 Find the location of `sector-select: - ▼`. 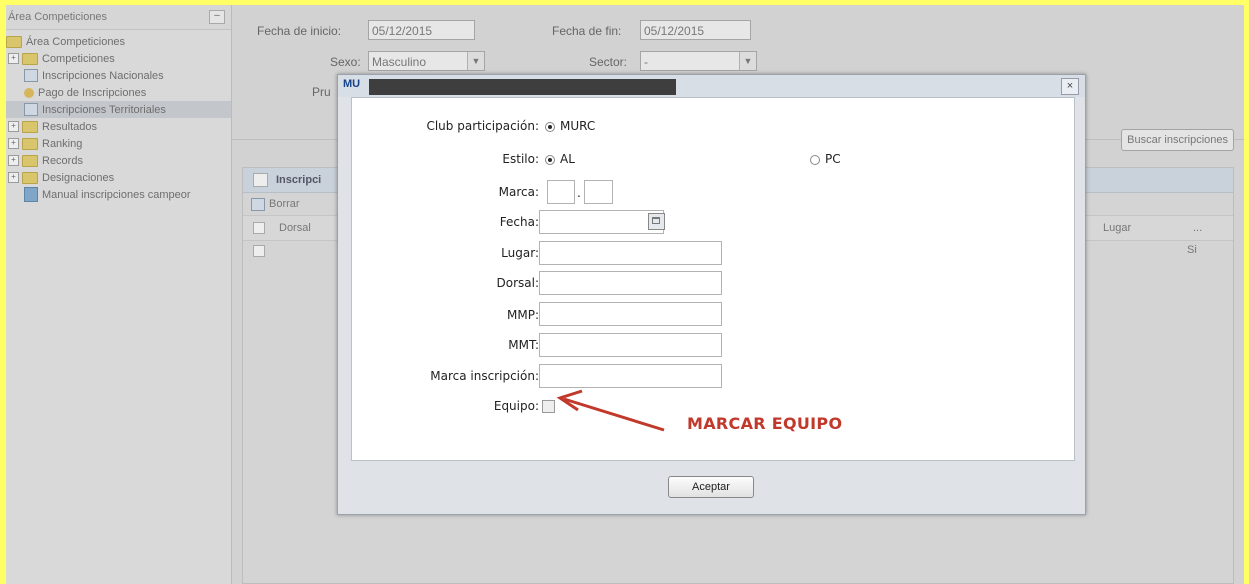

sector-select: - ▼ is located at coordinates (698, 61).